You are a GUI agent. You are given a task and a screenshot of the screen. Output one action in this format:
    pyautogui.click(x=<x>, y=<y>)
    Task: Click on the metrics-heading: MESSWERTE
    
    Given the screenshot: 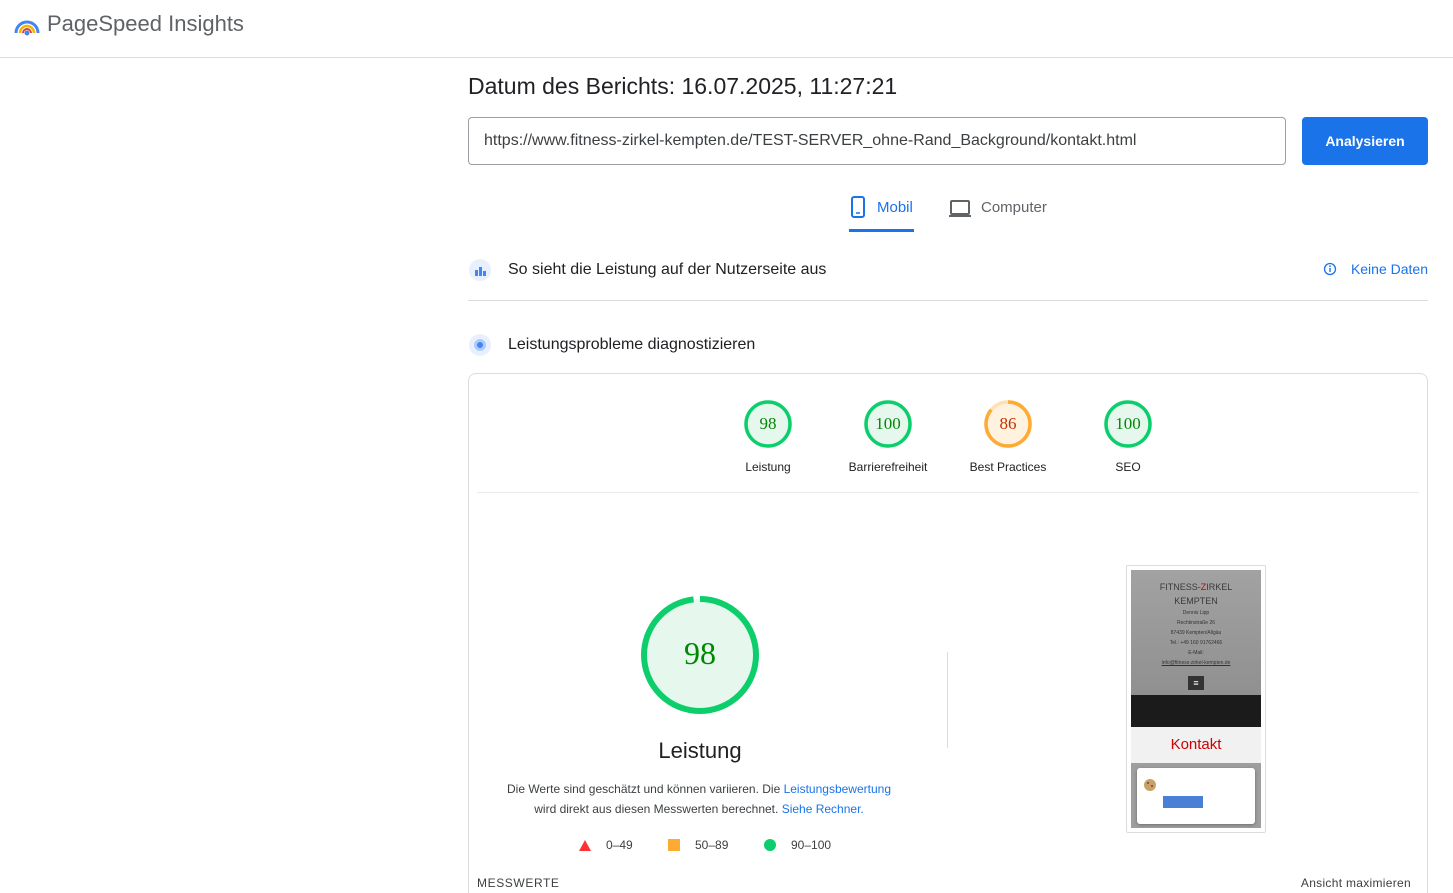 What is the action you would take?
    pyautogui.click(x=518, y=883)
    